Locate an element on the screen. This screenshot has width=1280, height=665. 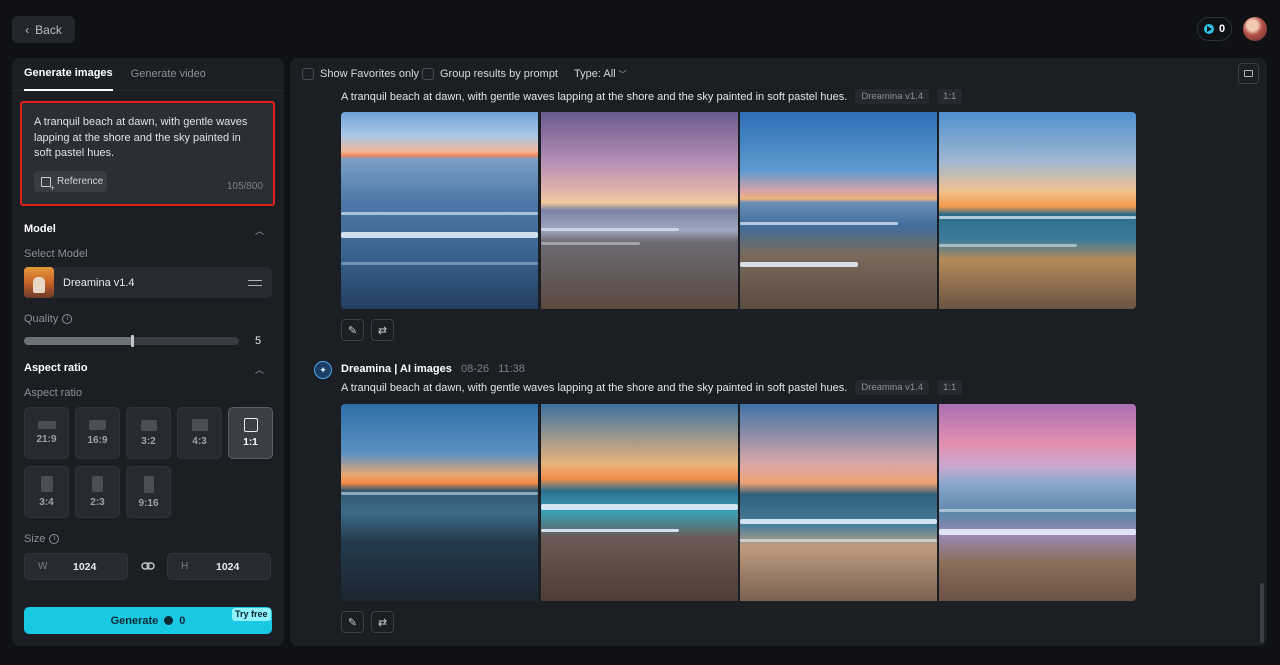
link-icon is located at coordinates (148, 566).